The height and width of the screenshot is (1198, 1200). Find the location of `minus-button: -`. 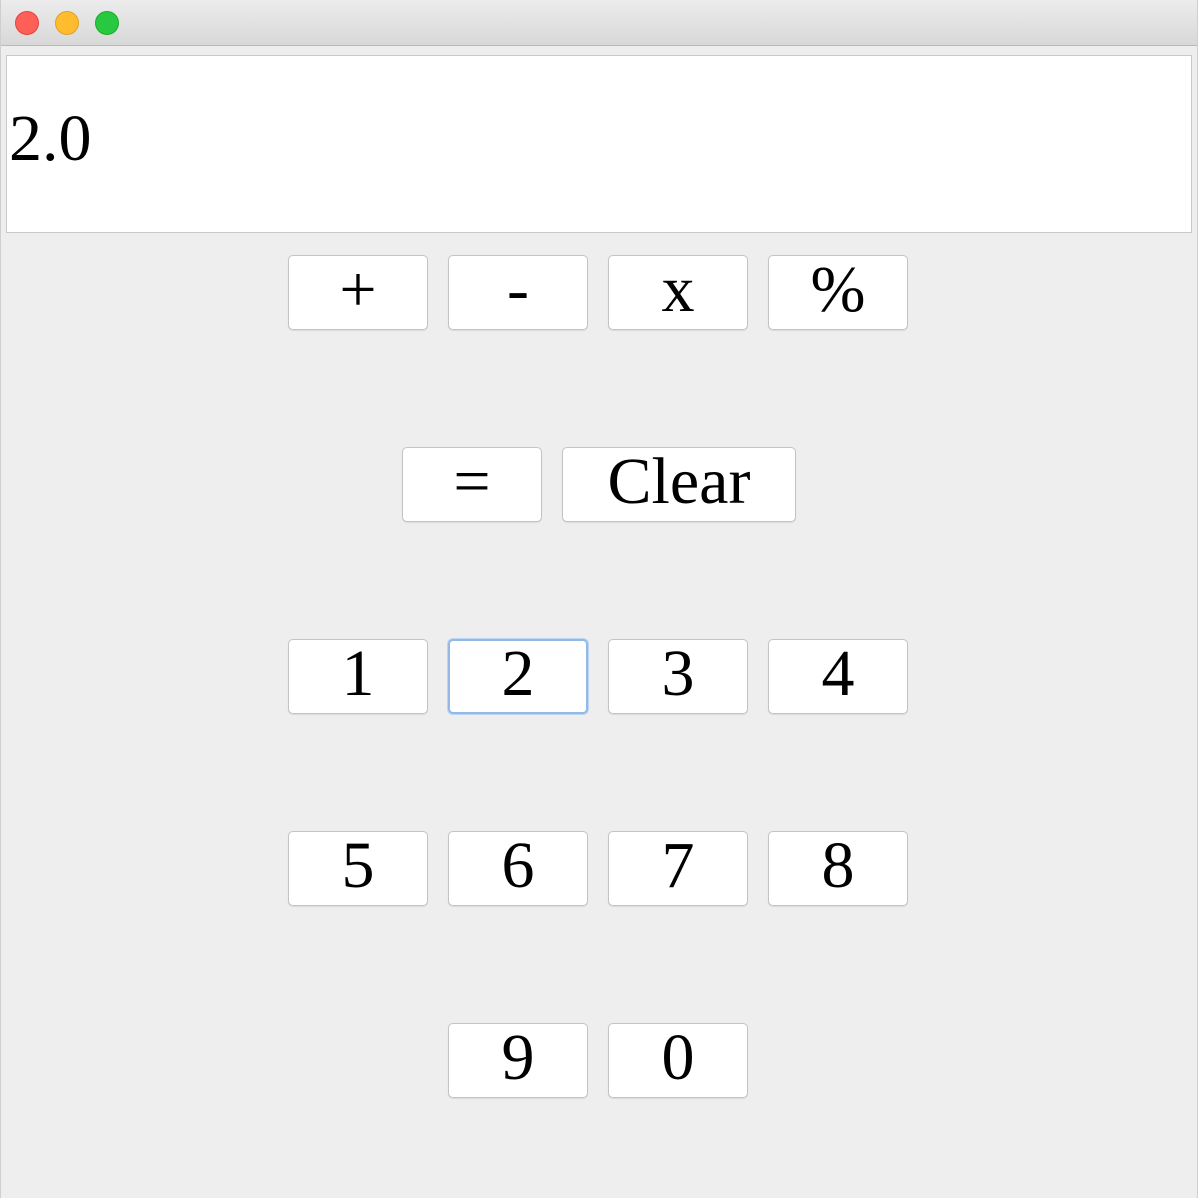

minus-button: - is located at coordinates (518, 292).